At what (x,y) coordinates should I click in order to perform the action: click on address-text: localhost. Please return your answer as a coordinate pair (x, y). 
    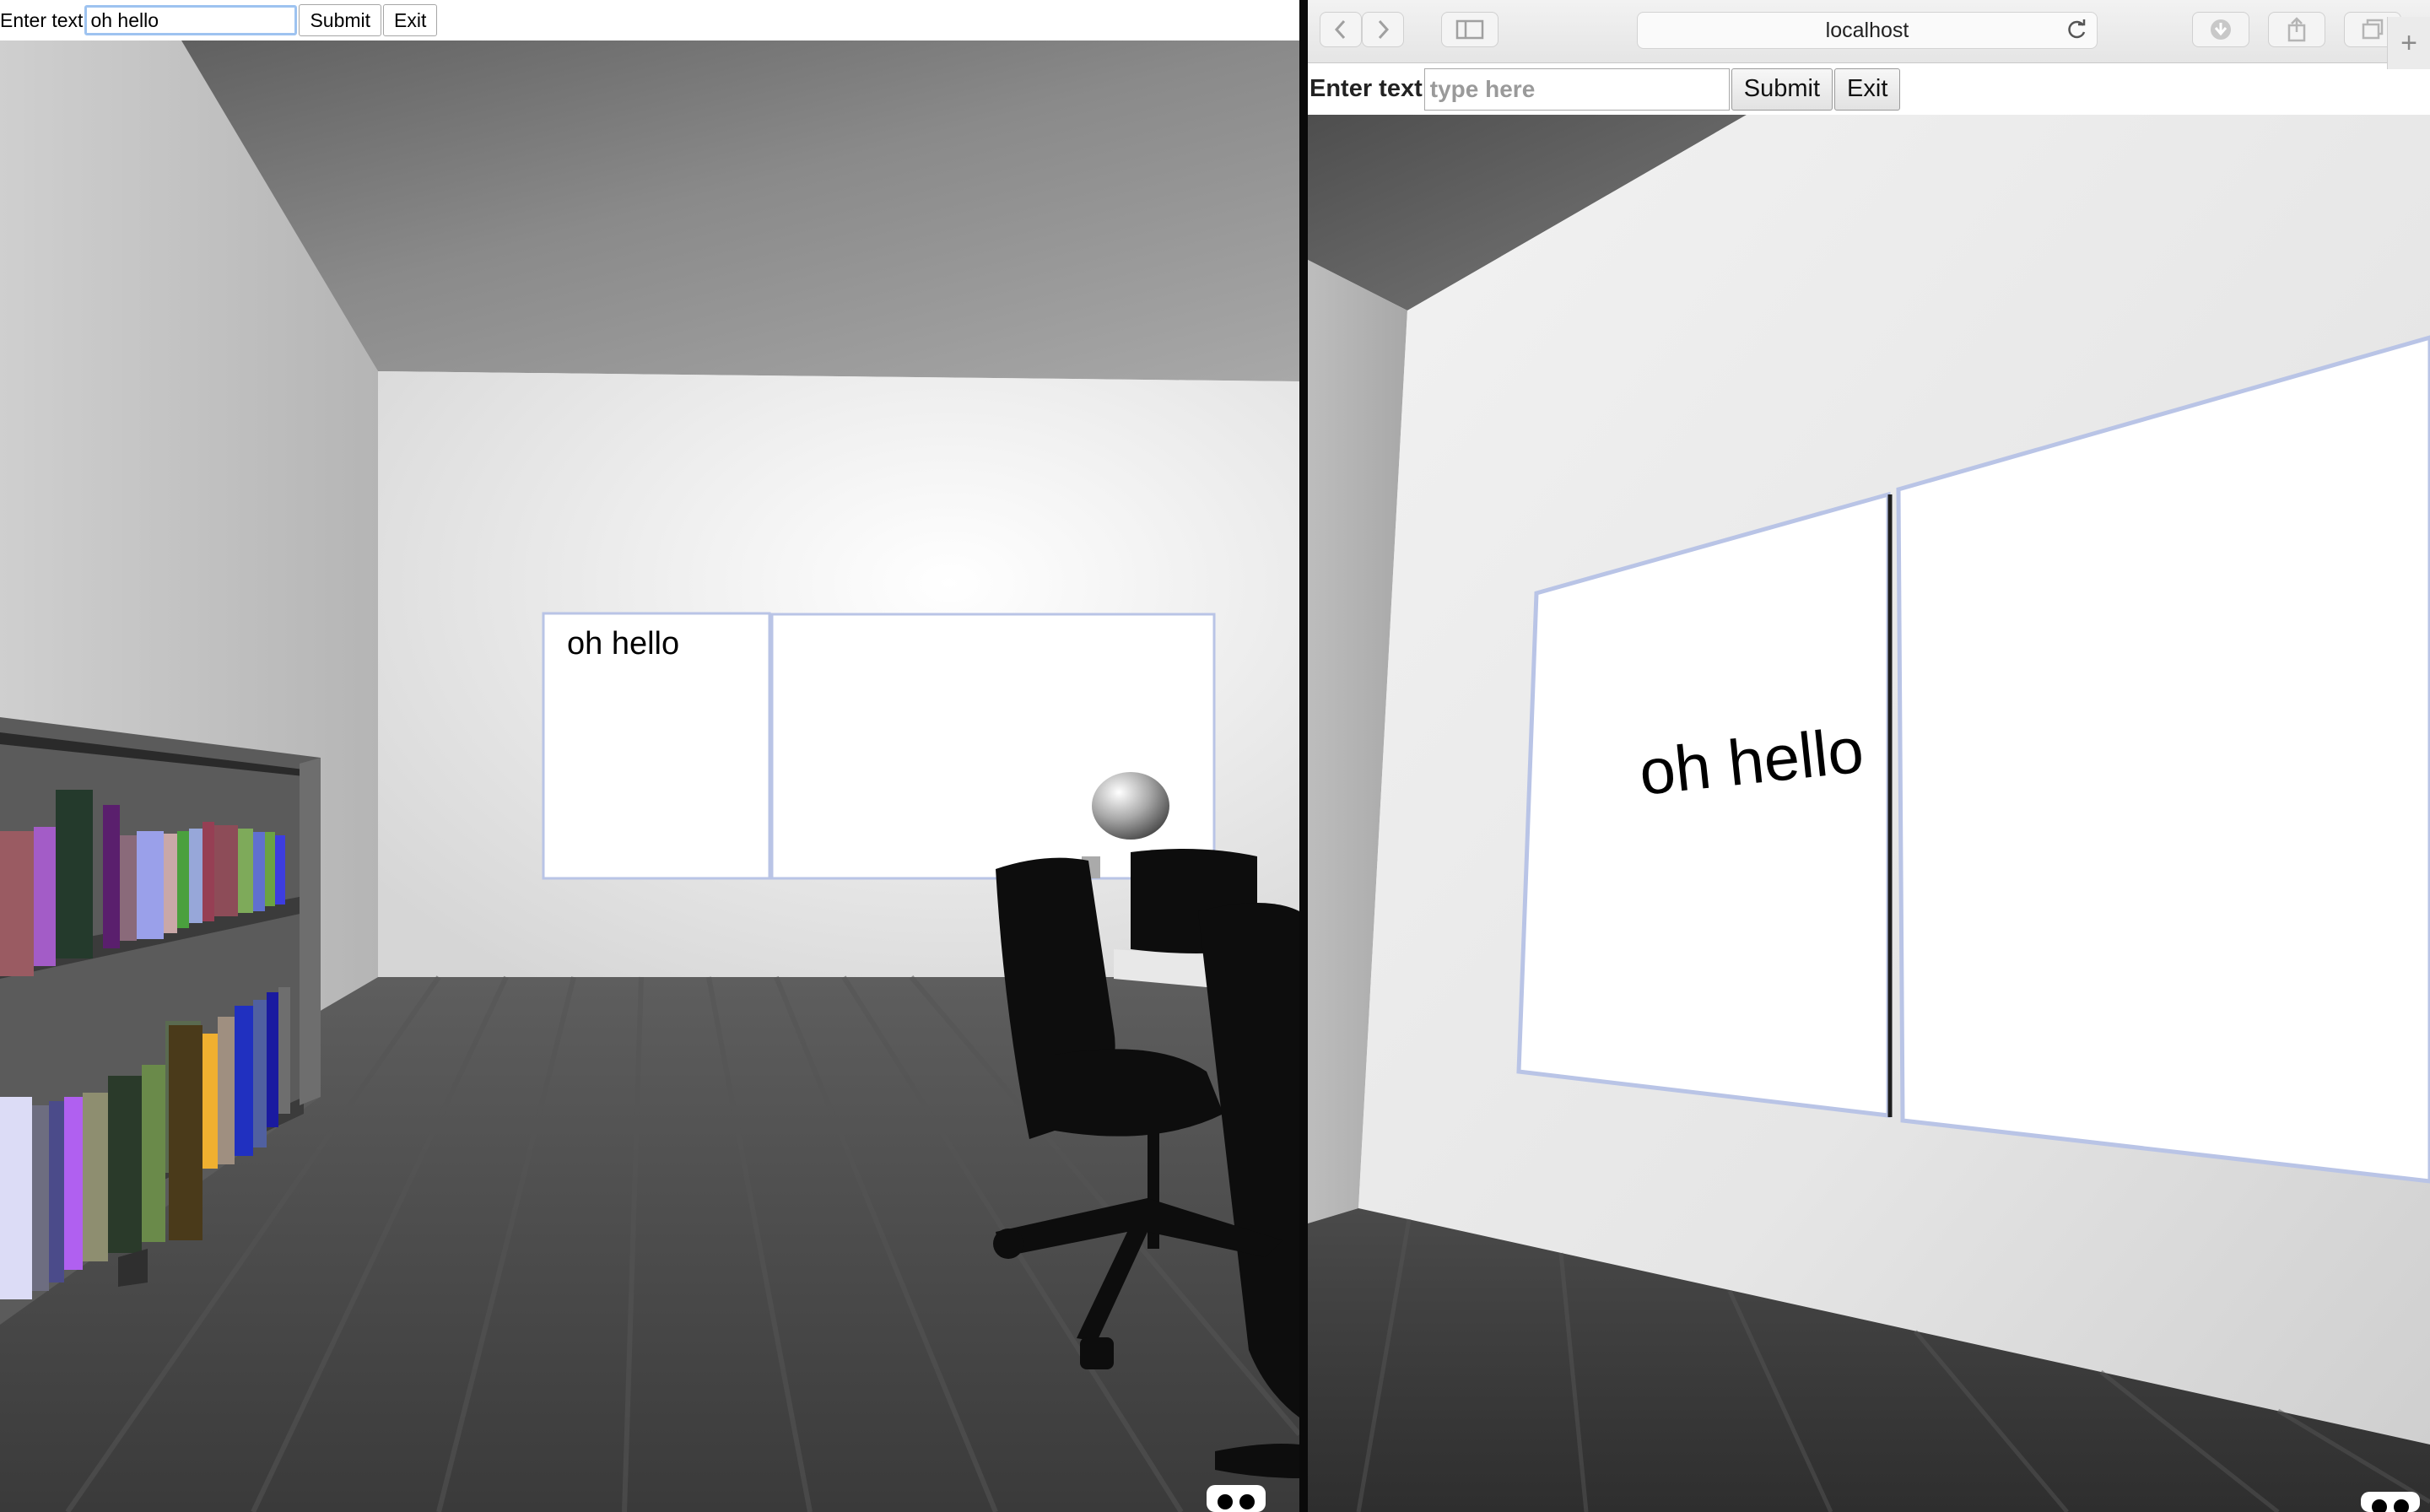
    Looking at the image, I should click on (1867, 30).